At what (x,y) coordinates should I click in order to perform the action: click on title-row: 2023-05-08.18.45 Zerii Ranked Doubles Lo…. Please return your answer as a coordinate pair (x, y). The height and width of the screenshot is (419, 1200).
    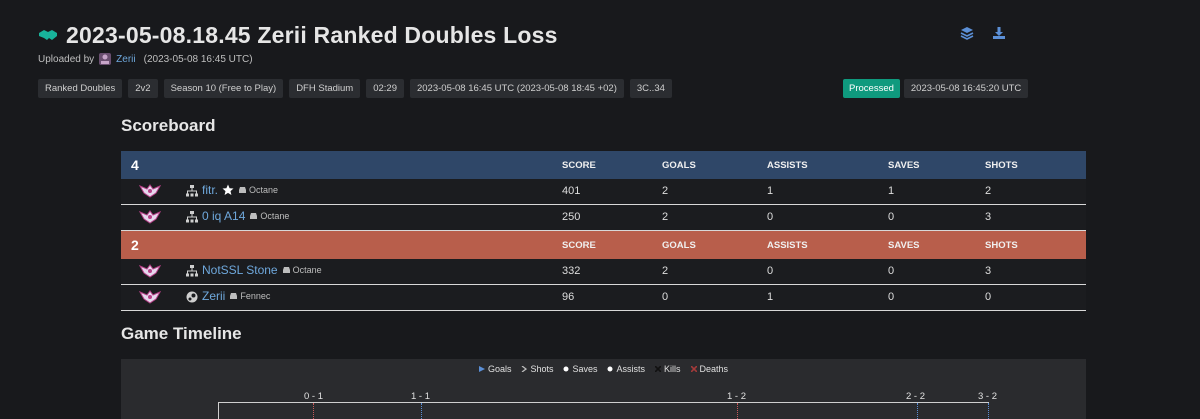
    Looking at the image, I should click on (298, 35).